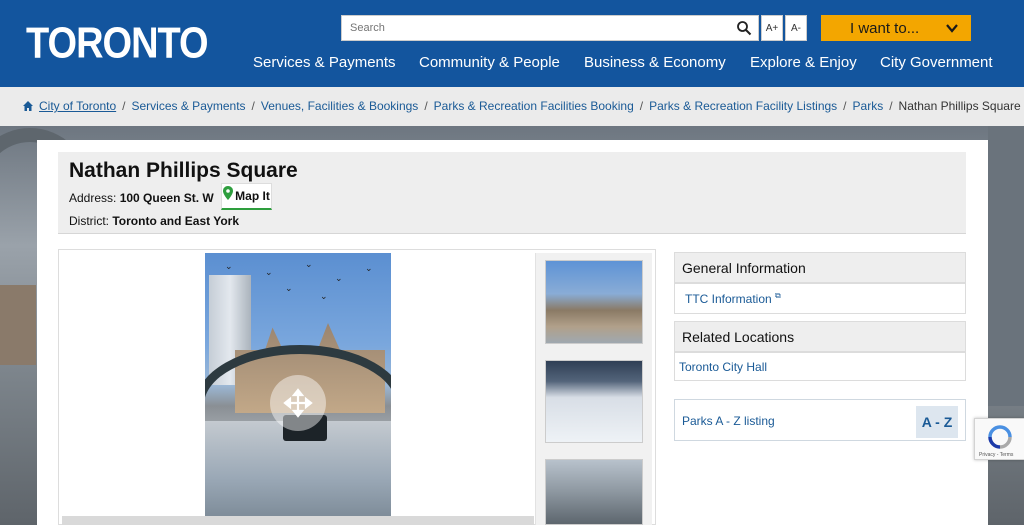 The image size is (1024, 525). I want to click on search-box, so click(550, 28).